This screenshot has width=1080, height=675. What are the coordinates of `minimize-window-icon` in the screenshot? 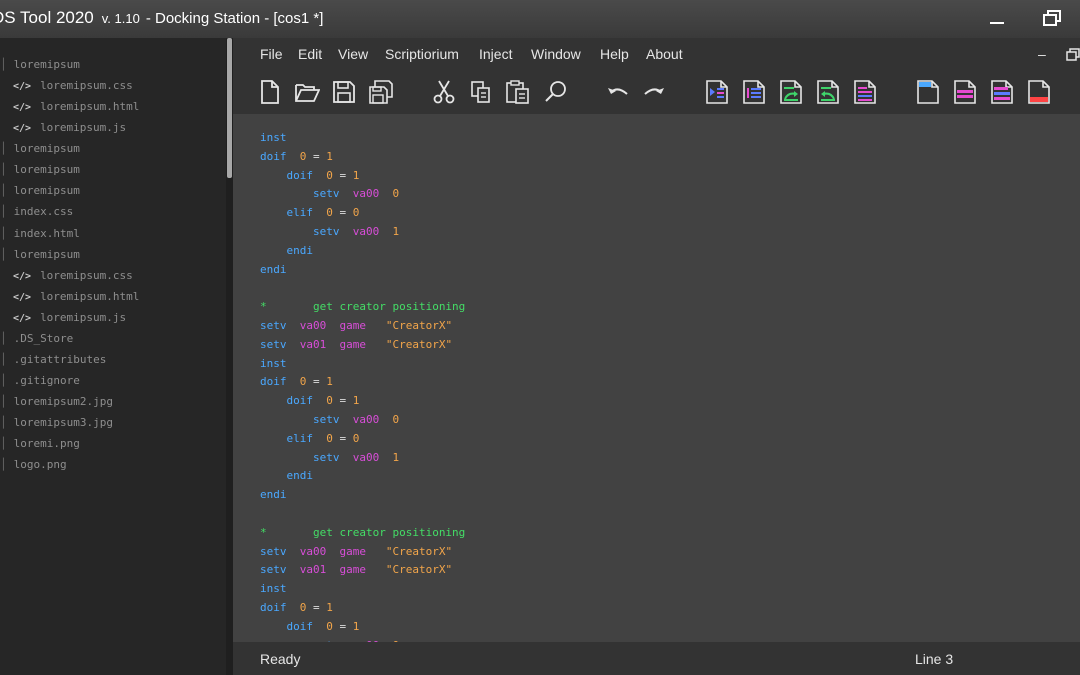 It's located at (997, 19).